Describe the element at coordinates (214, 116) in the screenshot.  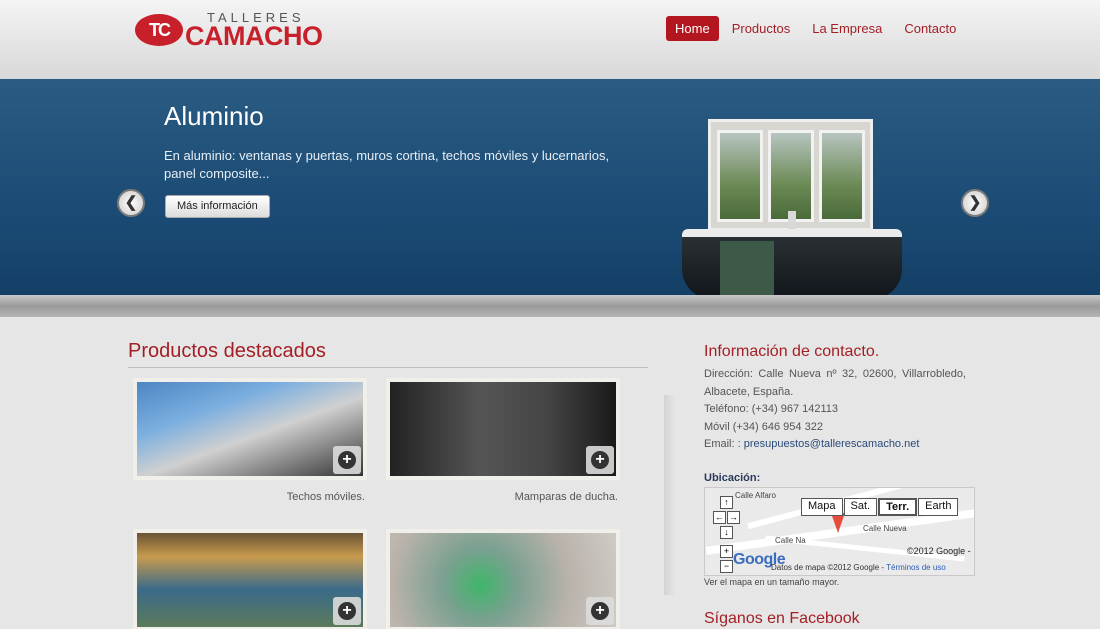
I see `slide-title: Aluminio` at that location.